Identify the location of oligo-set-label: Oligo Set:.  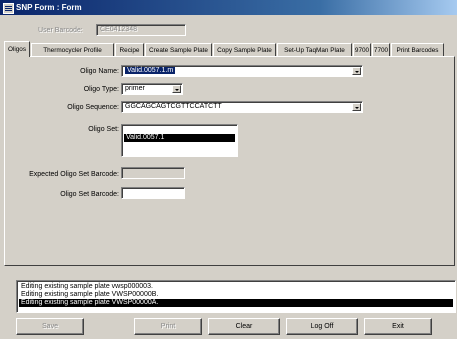
(103, 129).